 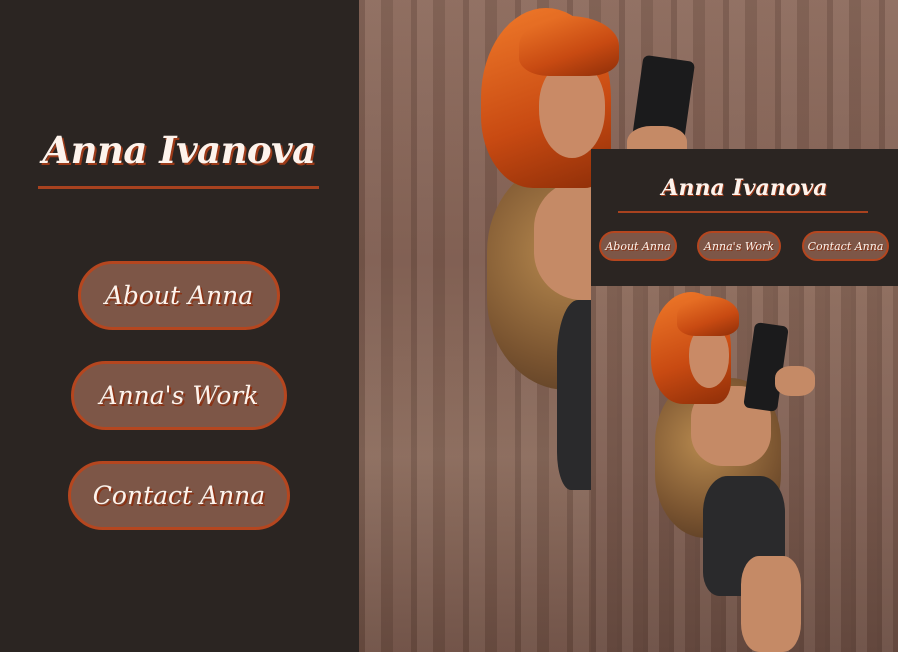 What do you see at coordinates (743, 212) in the screenshot?
I see `preview-divider` at bounding box center [743, 212].